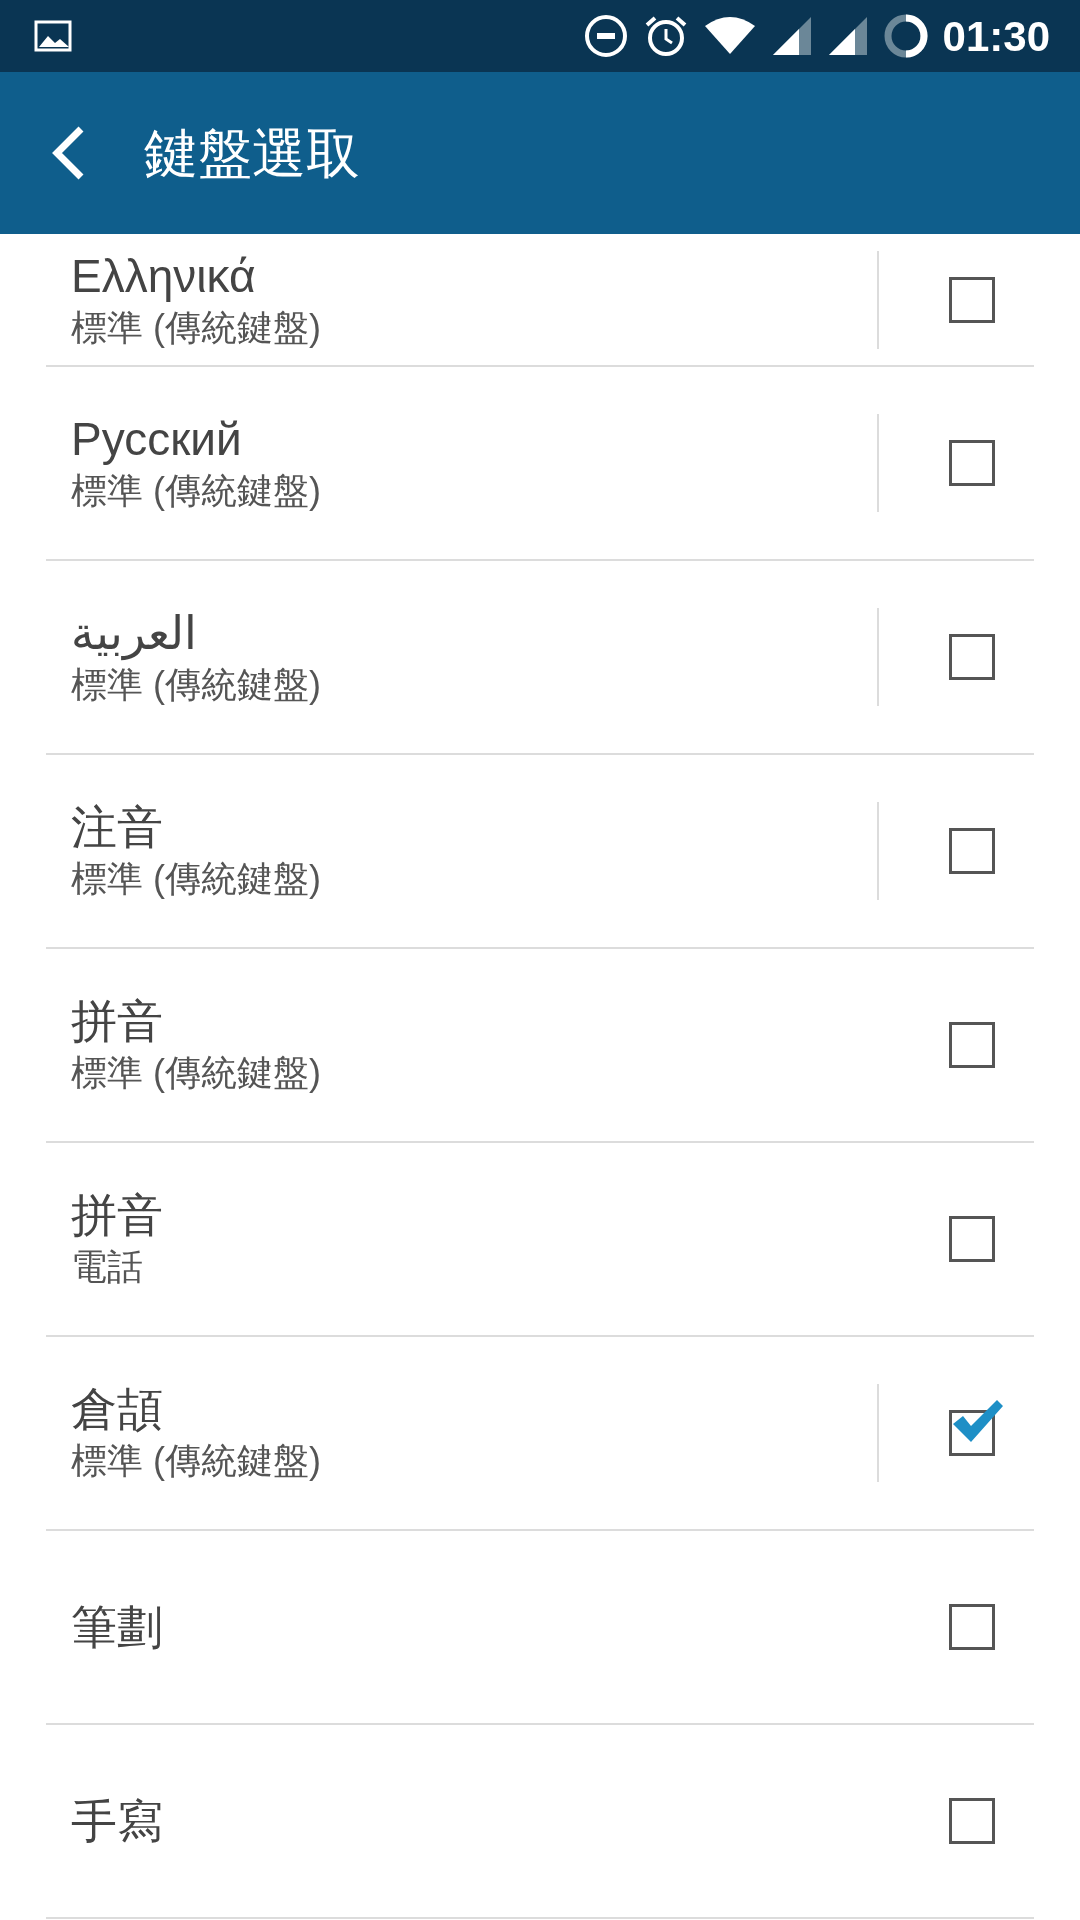  Describe the element at coordinates (461, 1045) in the screenshot. I see `keyboard-item: 拼音 標準 (傳統鍵盤)` at that location.